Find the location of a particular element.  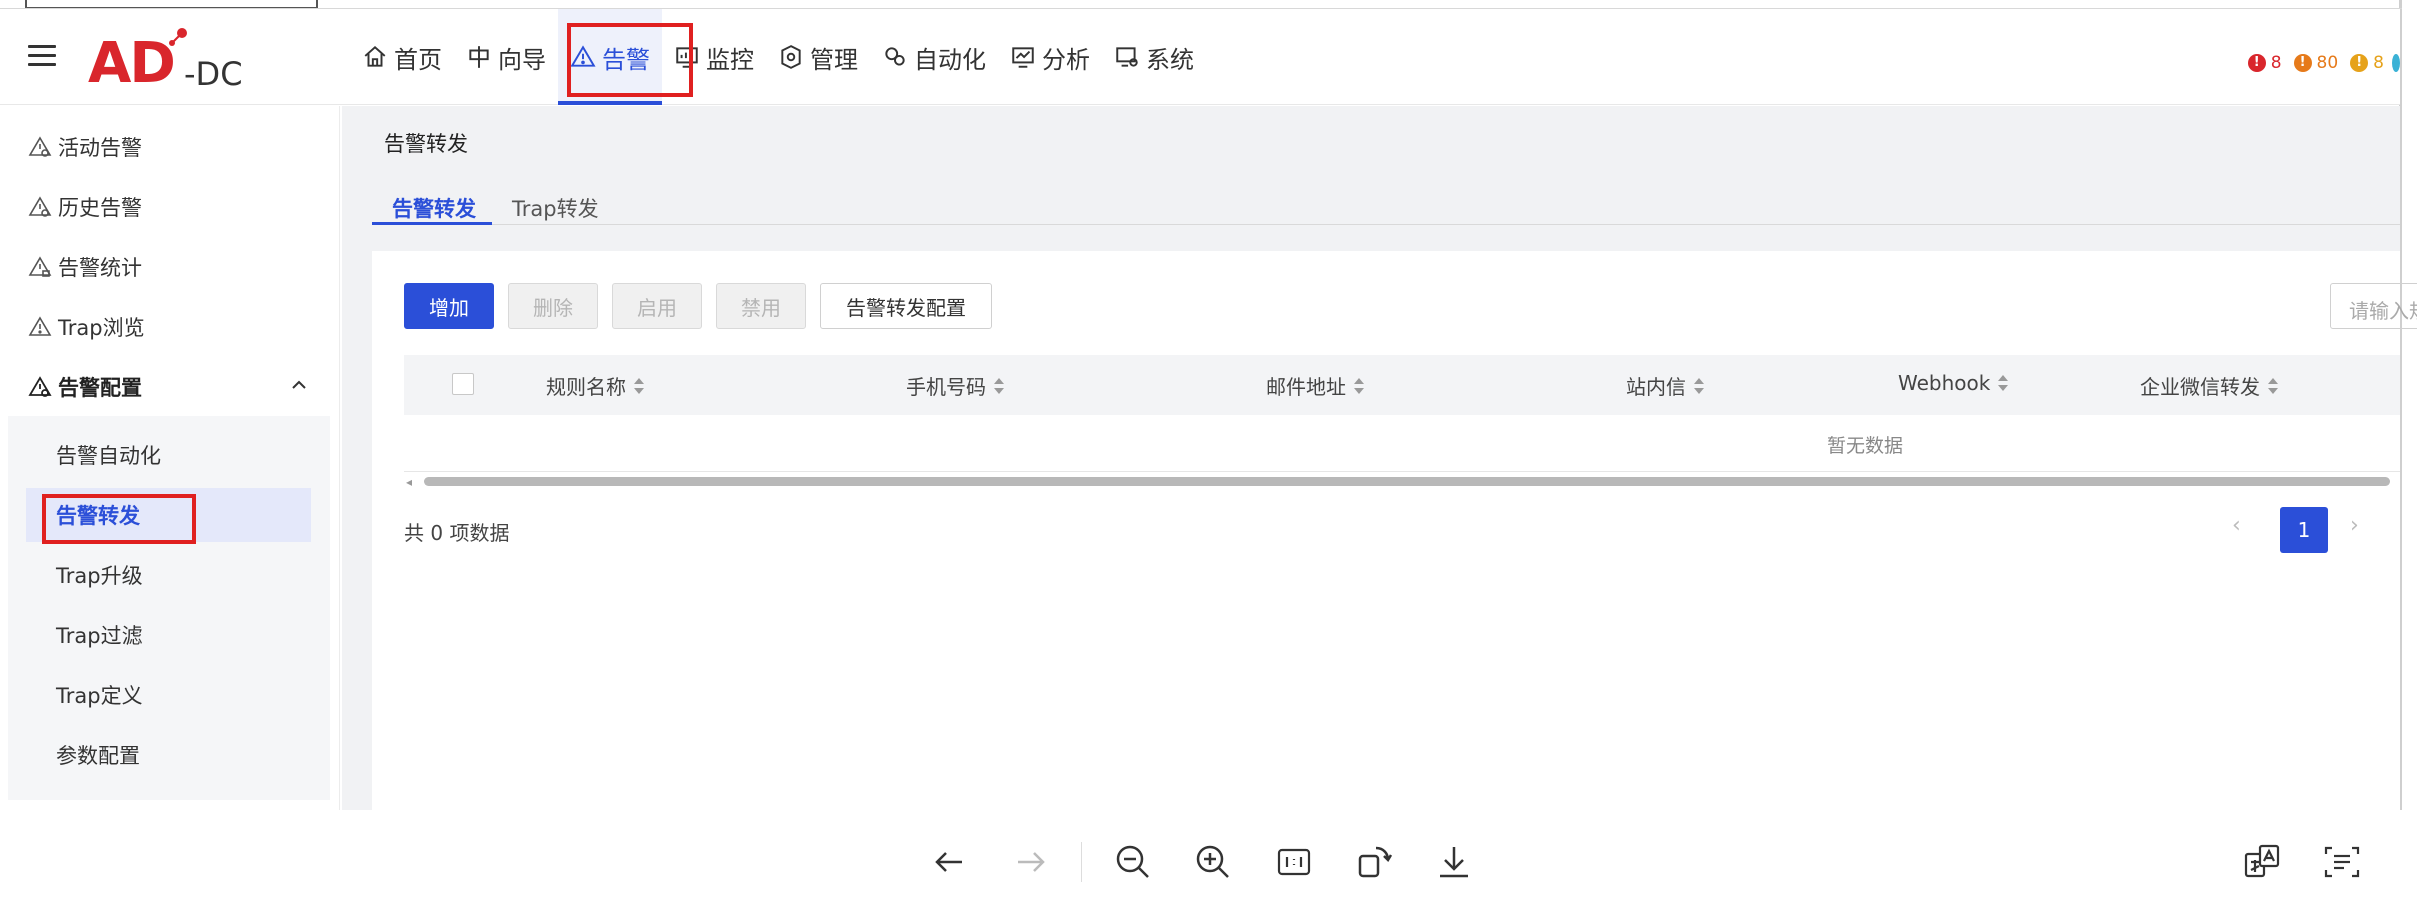

arrow-right-icon is located at coordinates (1030, 862).